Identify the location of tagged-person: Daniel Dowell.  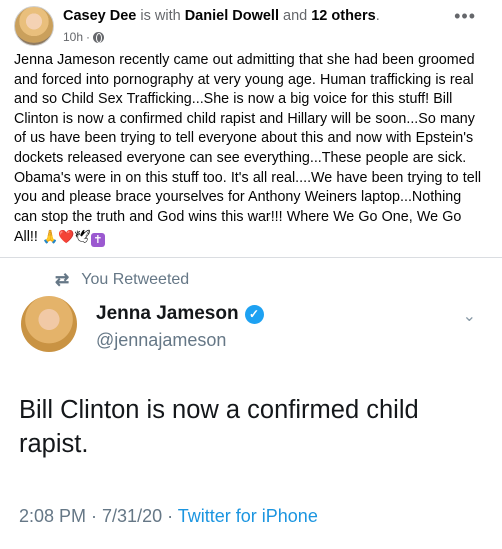
(232, 16).